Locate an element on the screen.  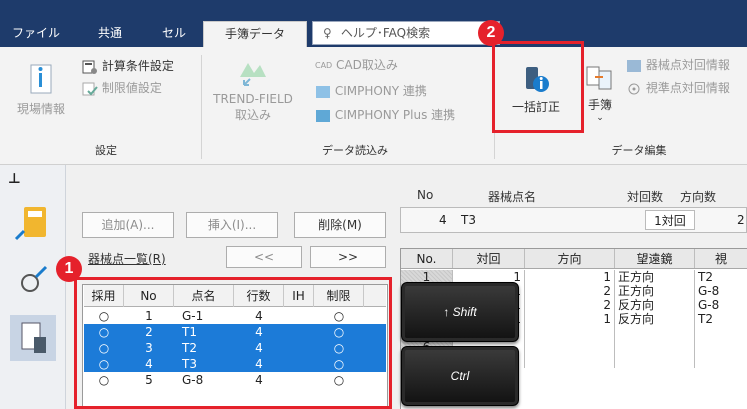
group-label-settings: 設定 is located at coordinates (106, 150).